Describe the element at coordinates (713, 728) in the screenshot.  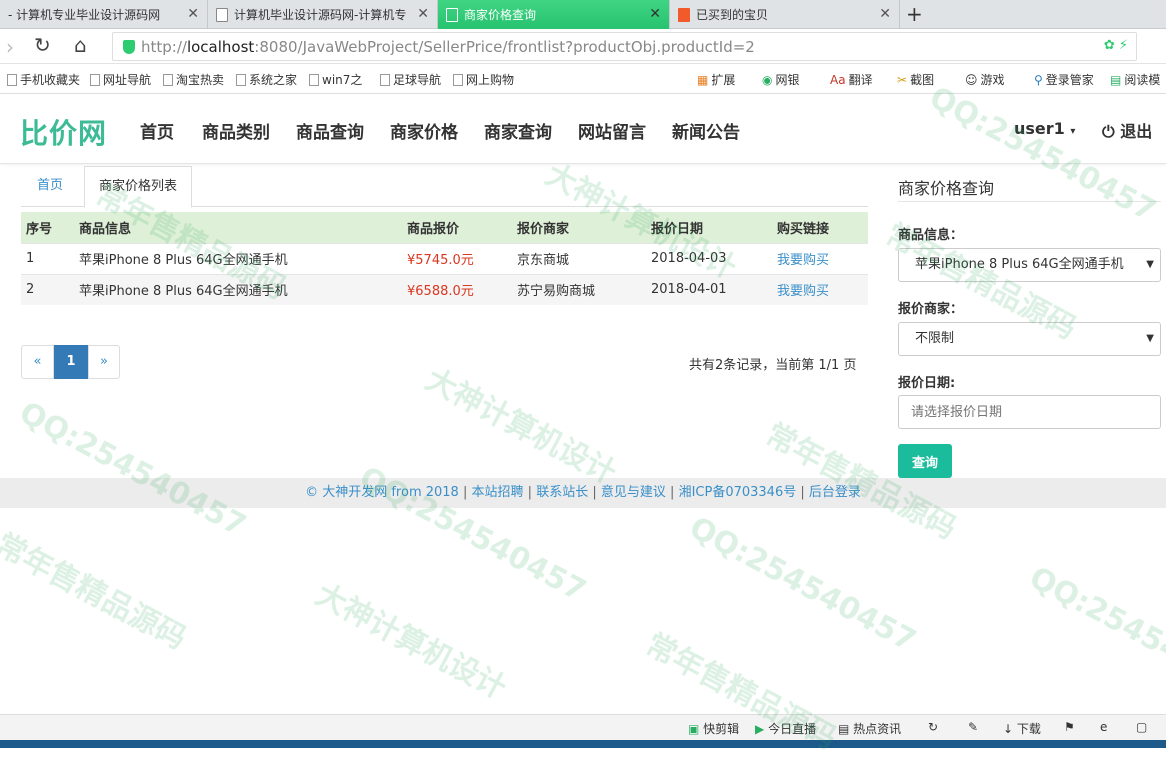
I see `status-quick-edit: ▣ 快剪辑` at that location.